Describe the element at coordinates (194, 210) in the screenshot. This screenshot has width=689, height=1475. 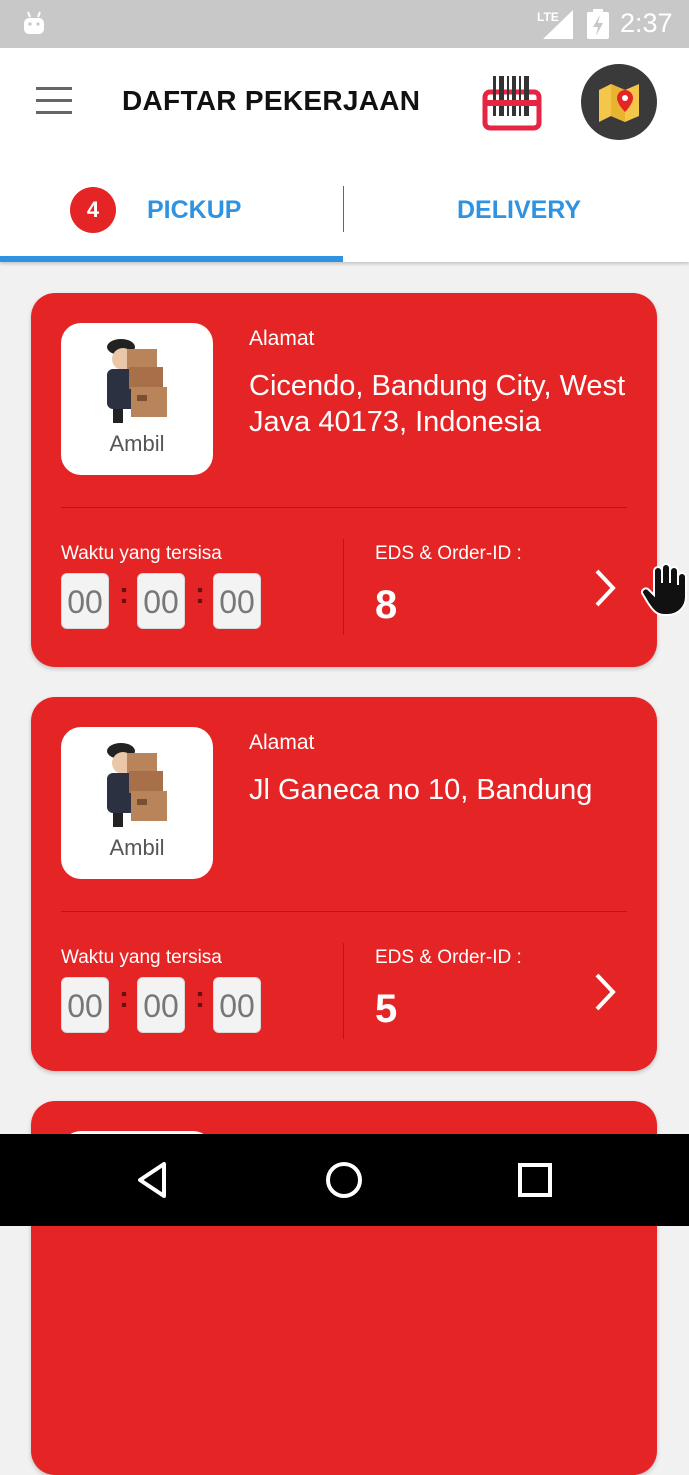
I see `tab-pickup: PICKUP` at that location.